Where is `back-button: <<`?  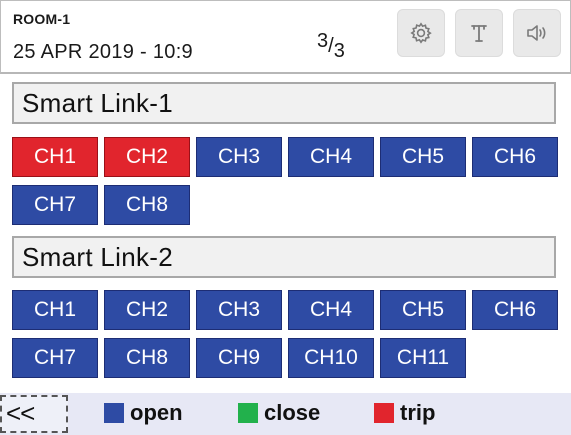
back-button: << is located at coordinates (34, 414).